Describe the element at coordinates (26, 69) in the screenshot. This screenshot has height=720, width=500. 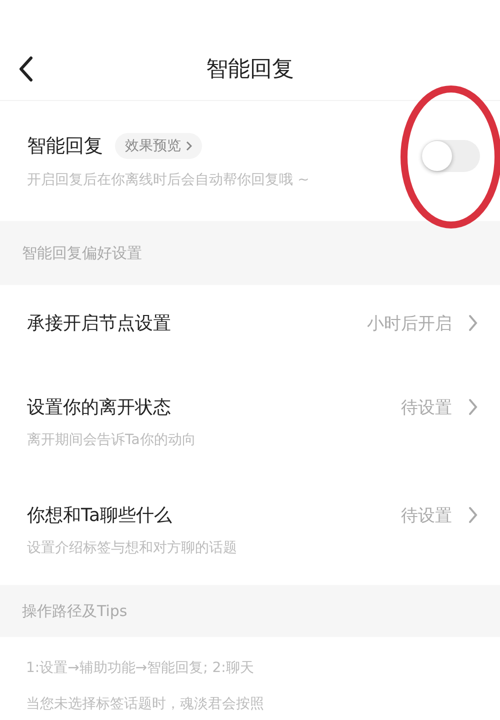
I see `back-icon` at that location.